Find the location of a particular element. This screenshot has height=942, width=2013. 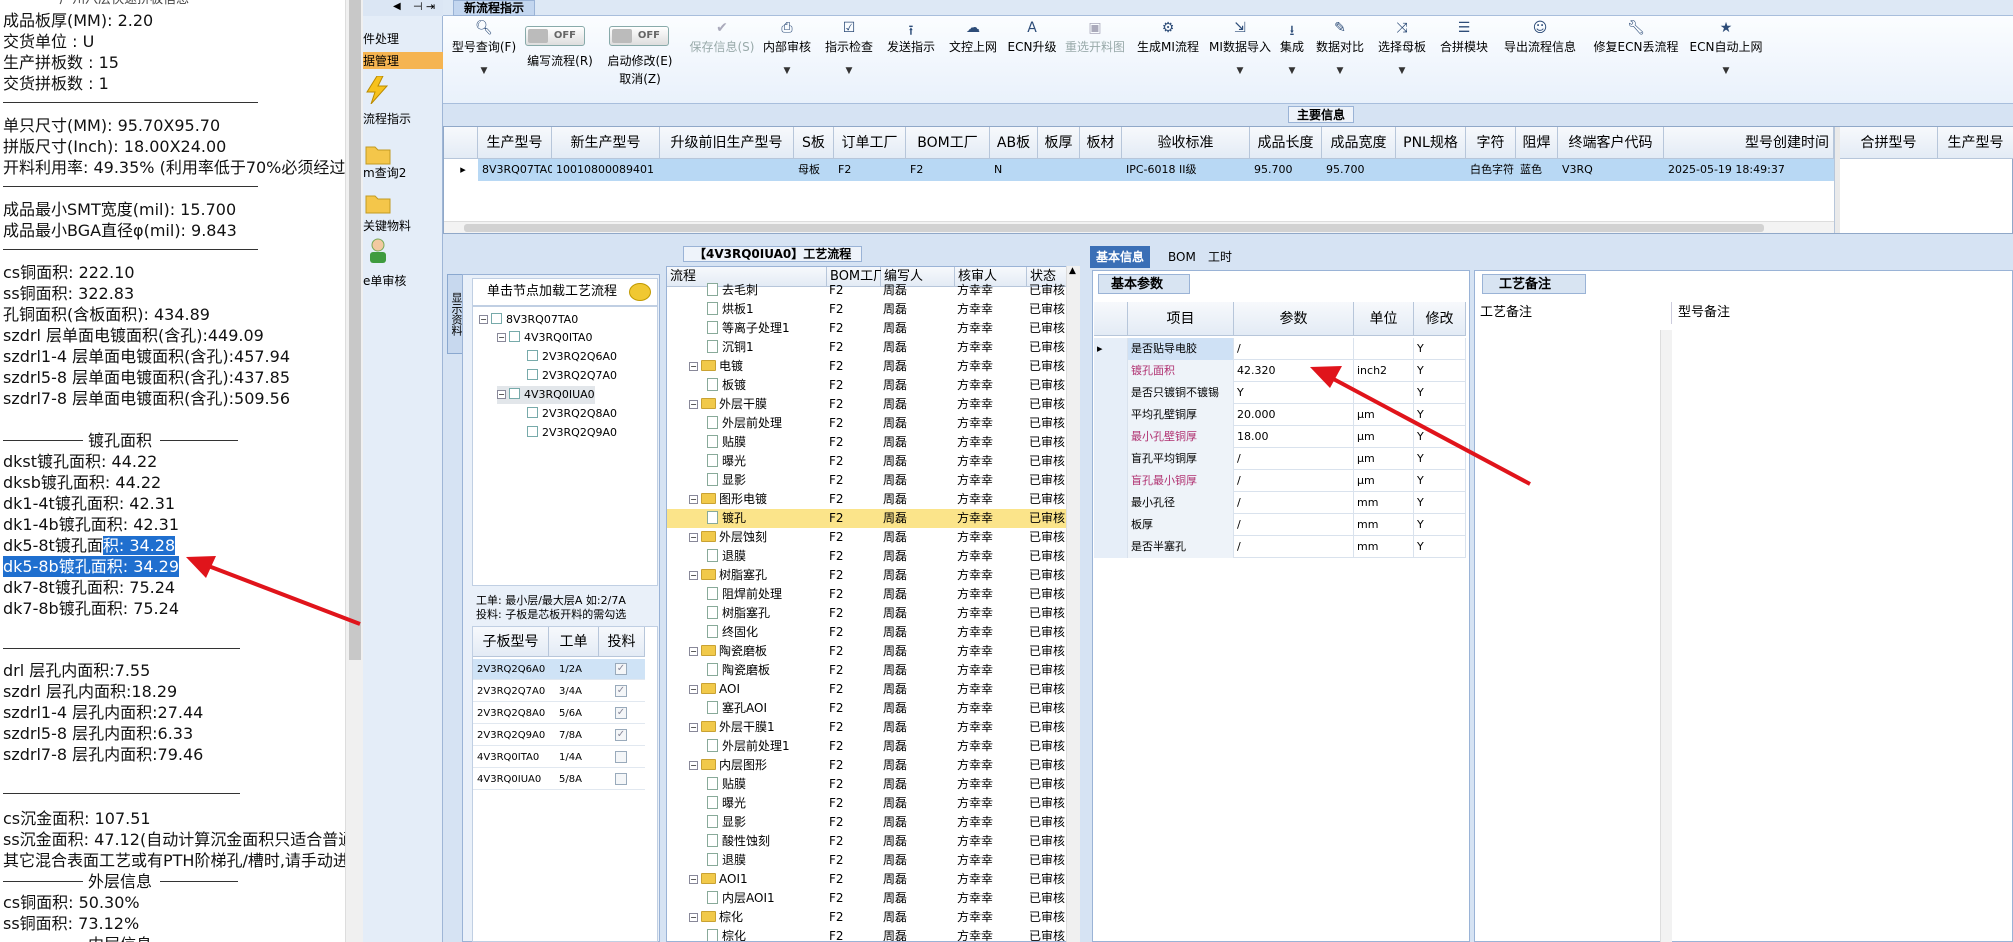

flow-group-row: − AOI F2 周磊 方幸幸 已审核 is located at coordinates (873, 689).